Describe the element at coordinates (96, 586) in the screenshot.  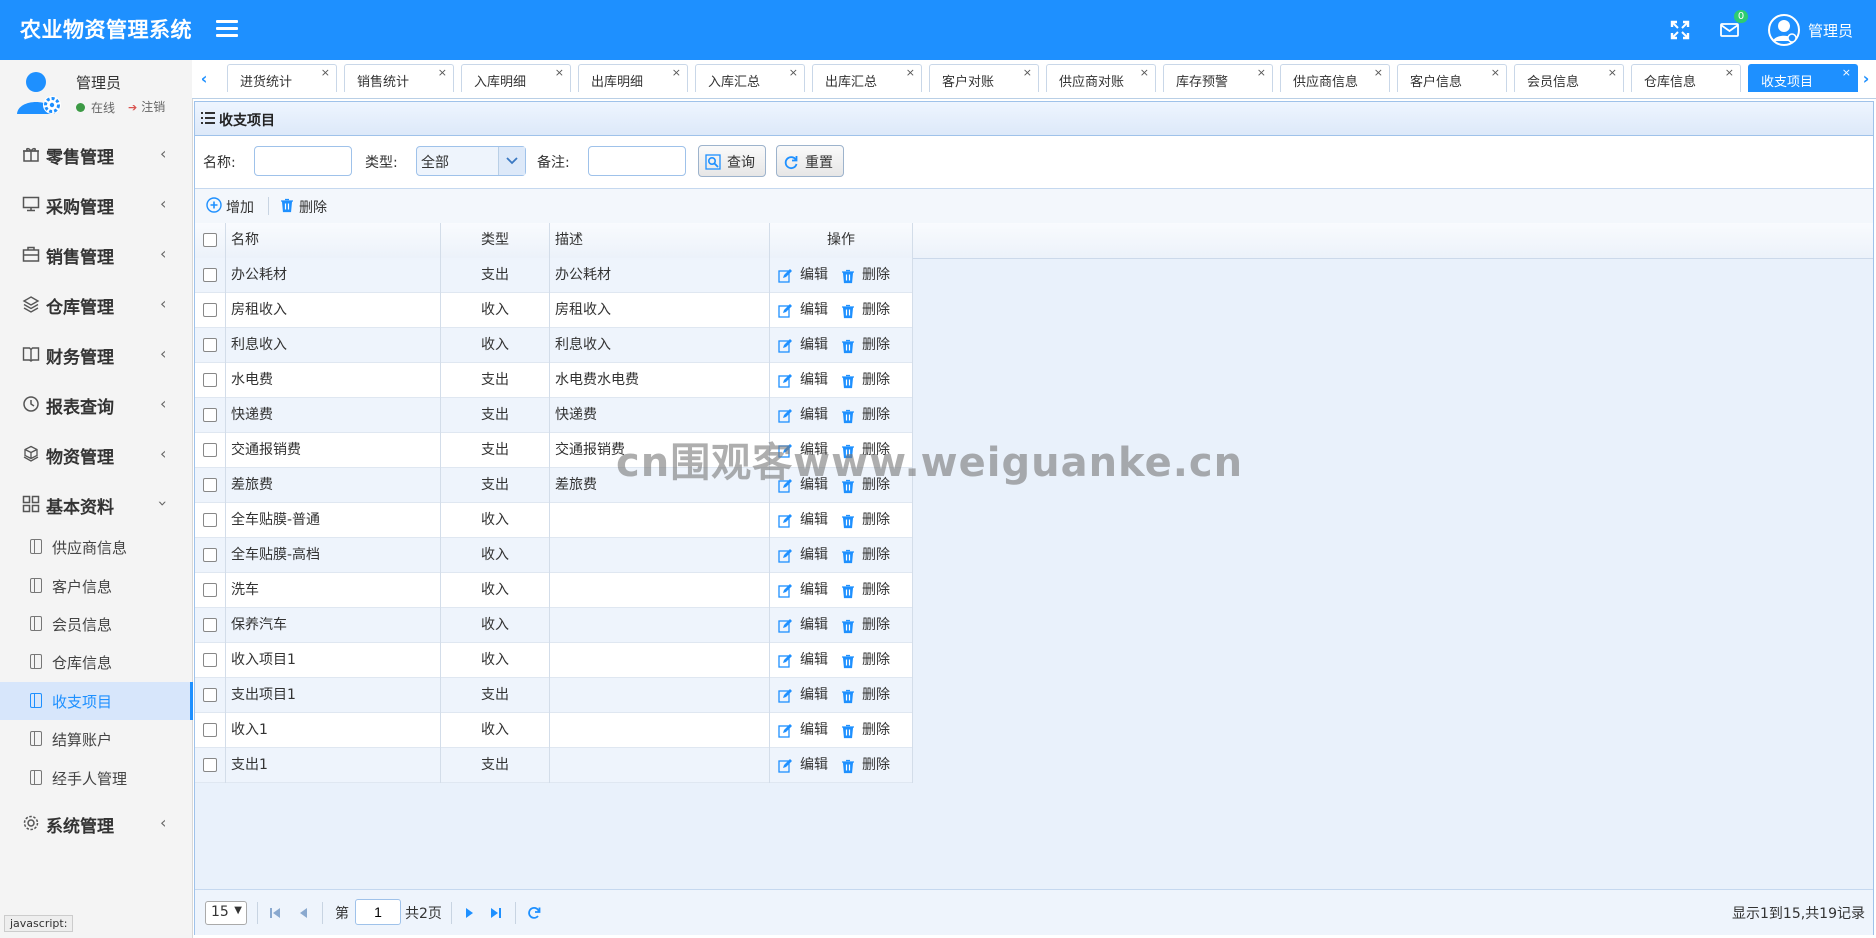
I see `sidebar-item-customer: 客户信息` at that location.